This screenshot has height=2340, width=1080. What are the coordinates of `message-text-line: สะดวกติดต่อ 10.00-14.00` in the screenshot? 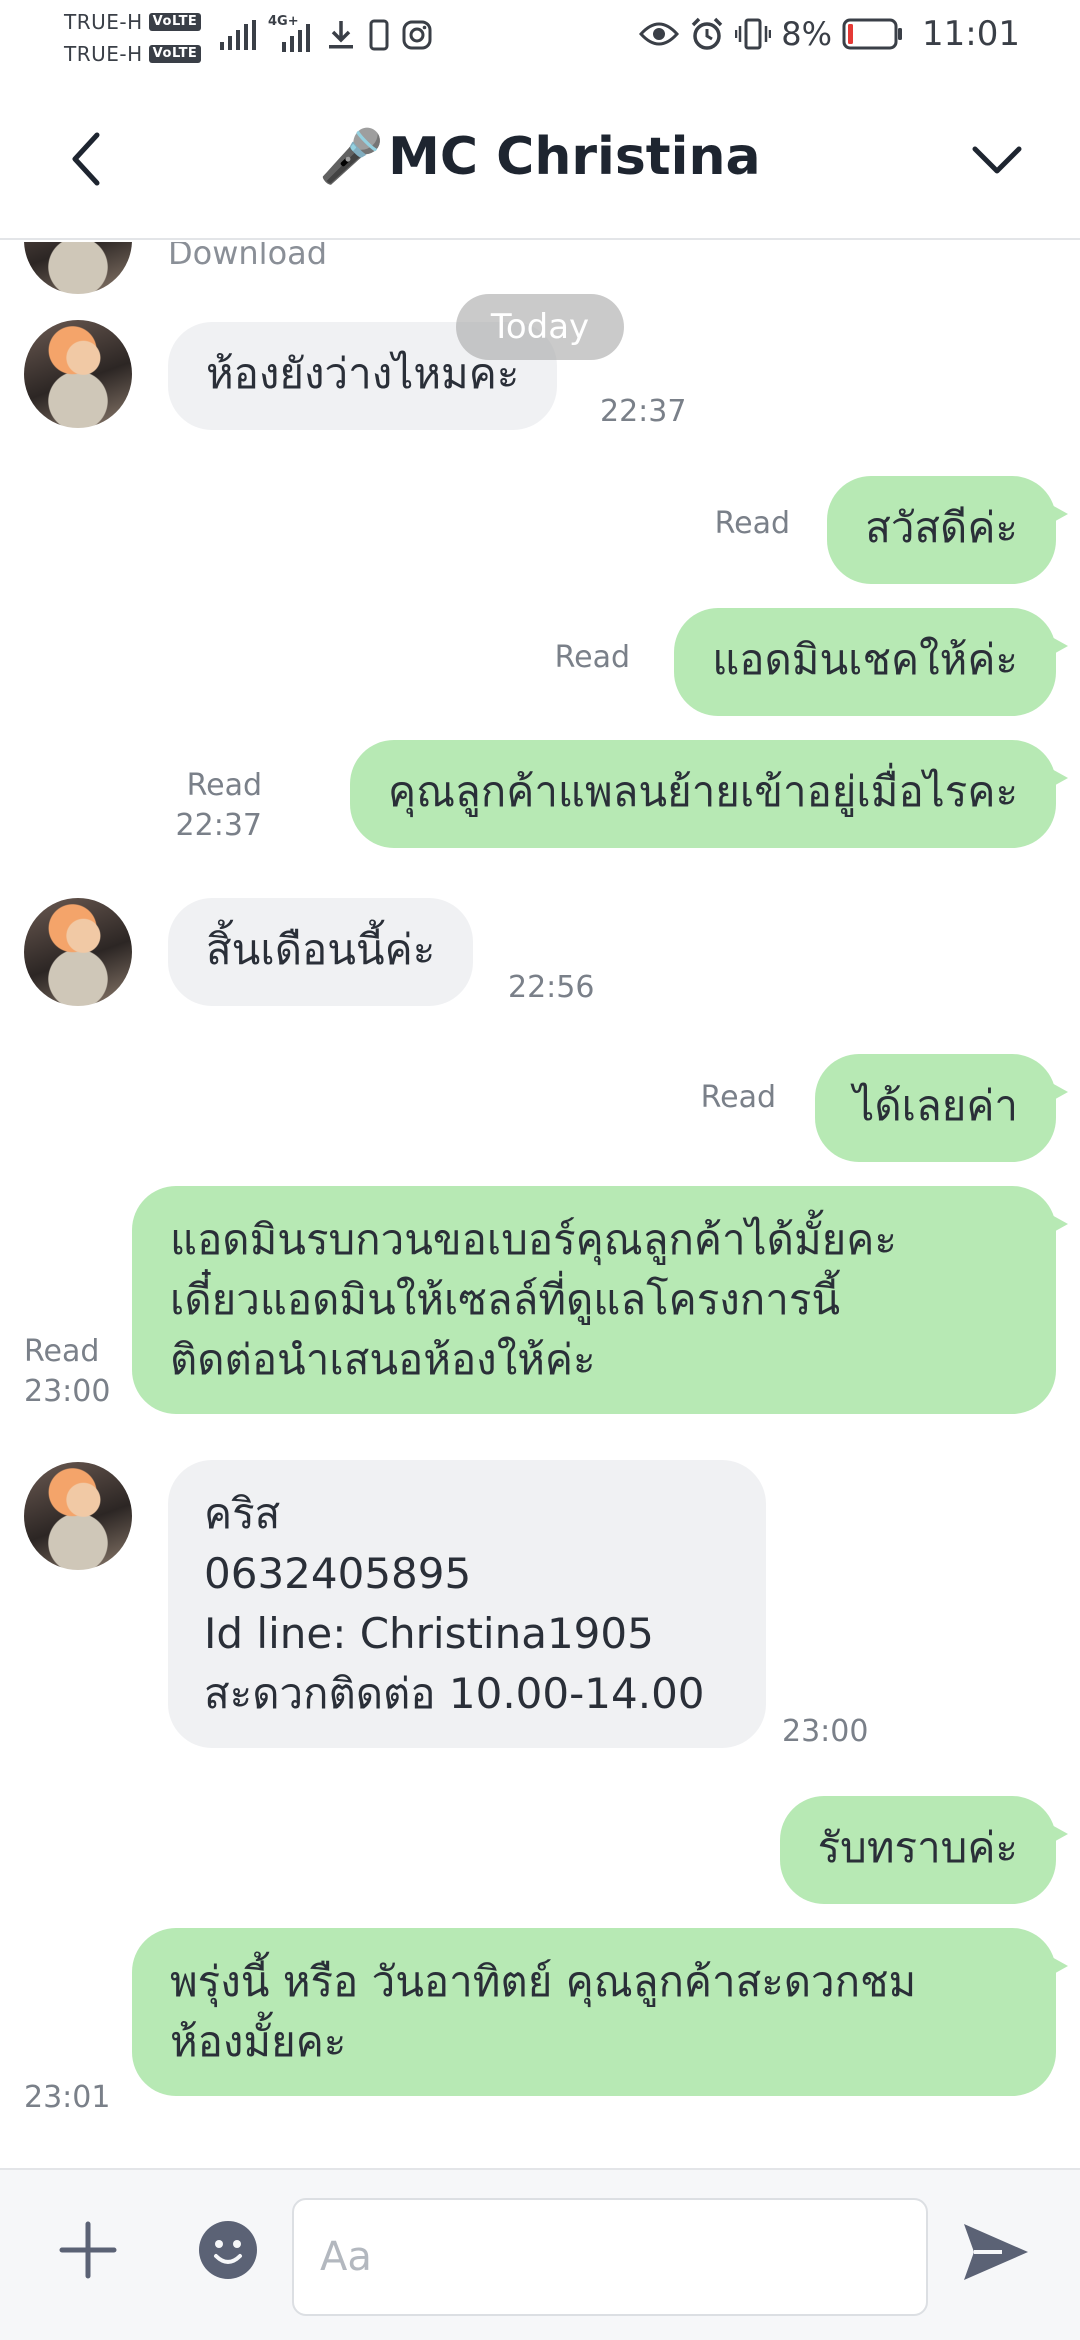 It's located at (454, 1693).